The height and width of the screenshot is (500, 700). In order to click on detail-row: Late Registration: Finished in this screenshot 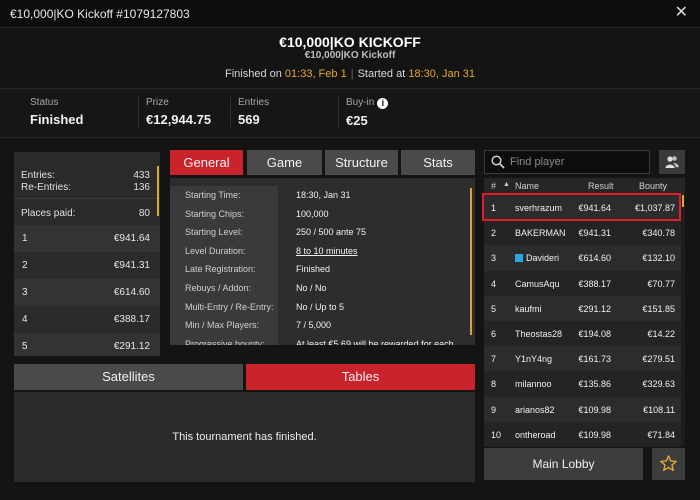, I will do `click(322, 269)`.